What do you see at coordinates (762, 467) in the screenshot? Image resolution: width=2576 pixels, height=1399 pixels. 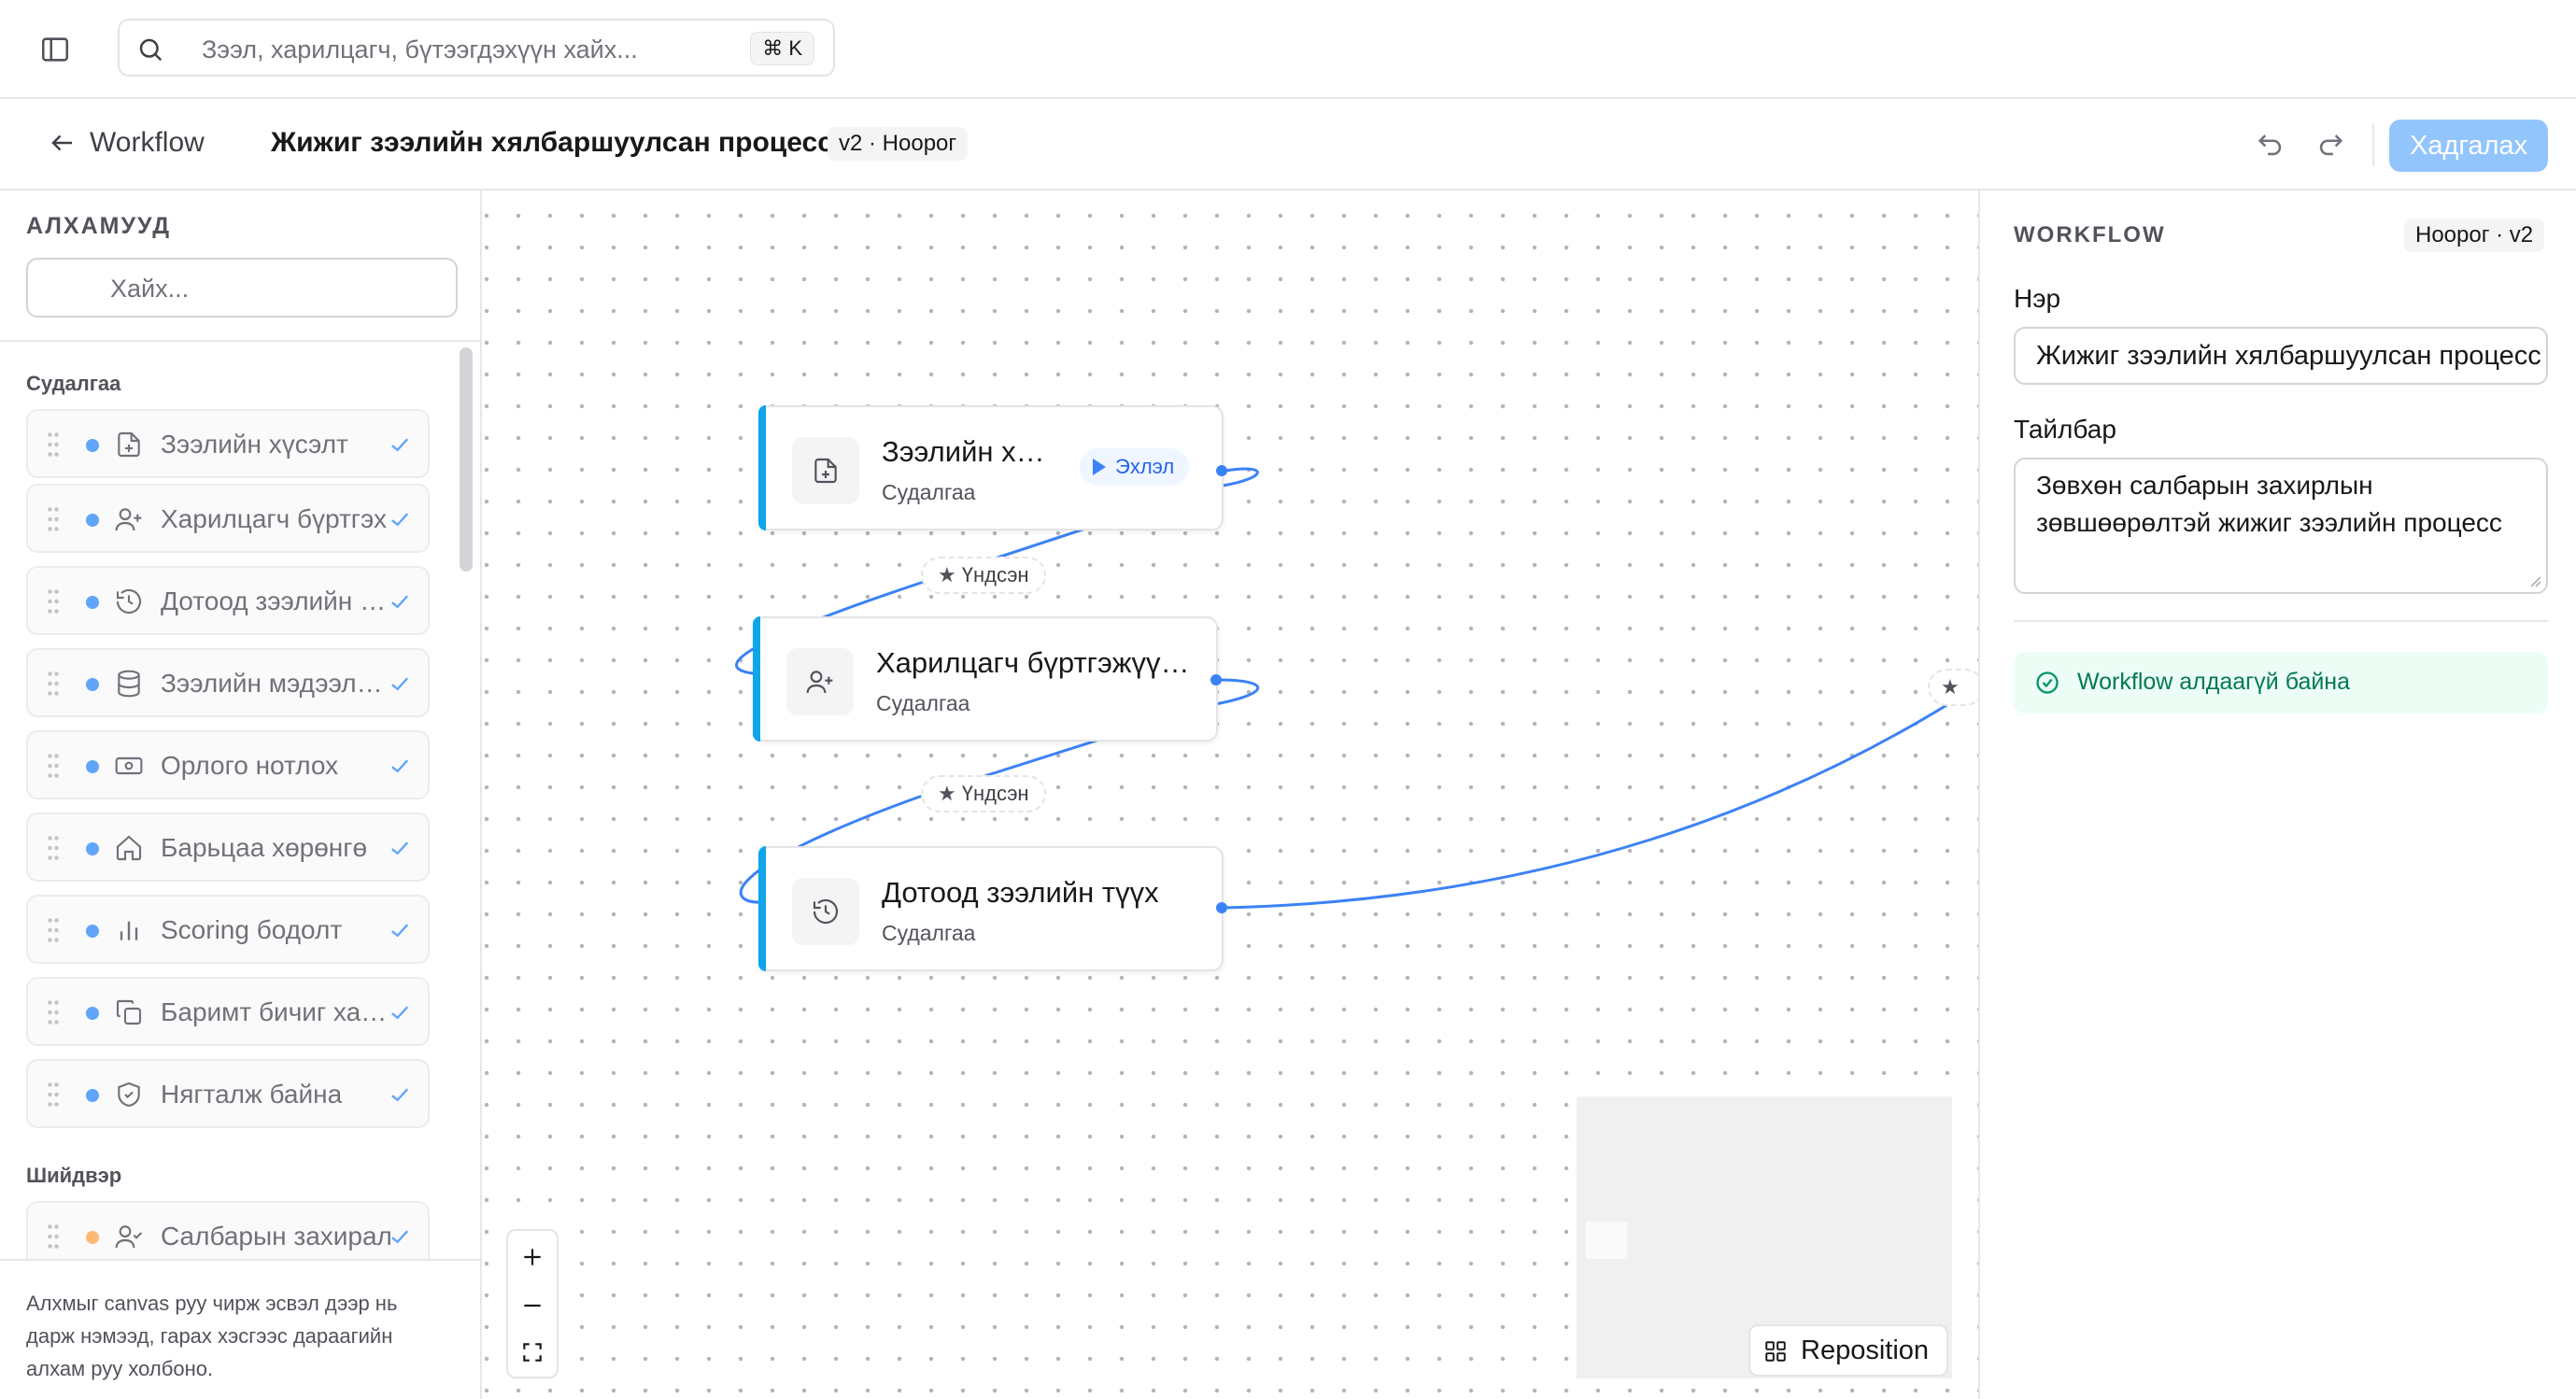 I see `node-accent-bar` at bounding box center [762, 467].